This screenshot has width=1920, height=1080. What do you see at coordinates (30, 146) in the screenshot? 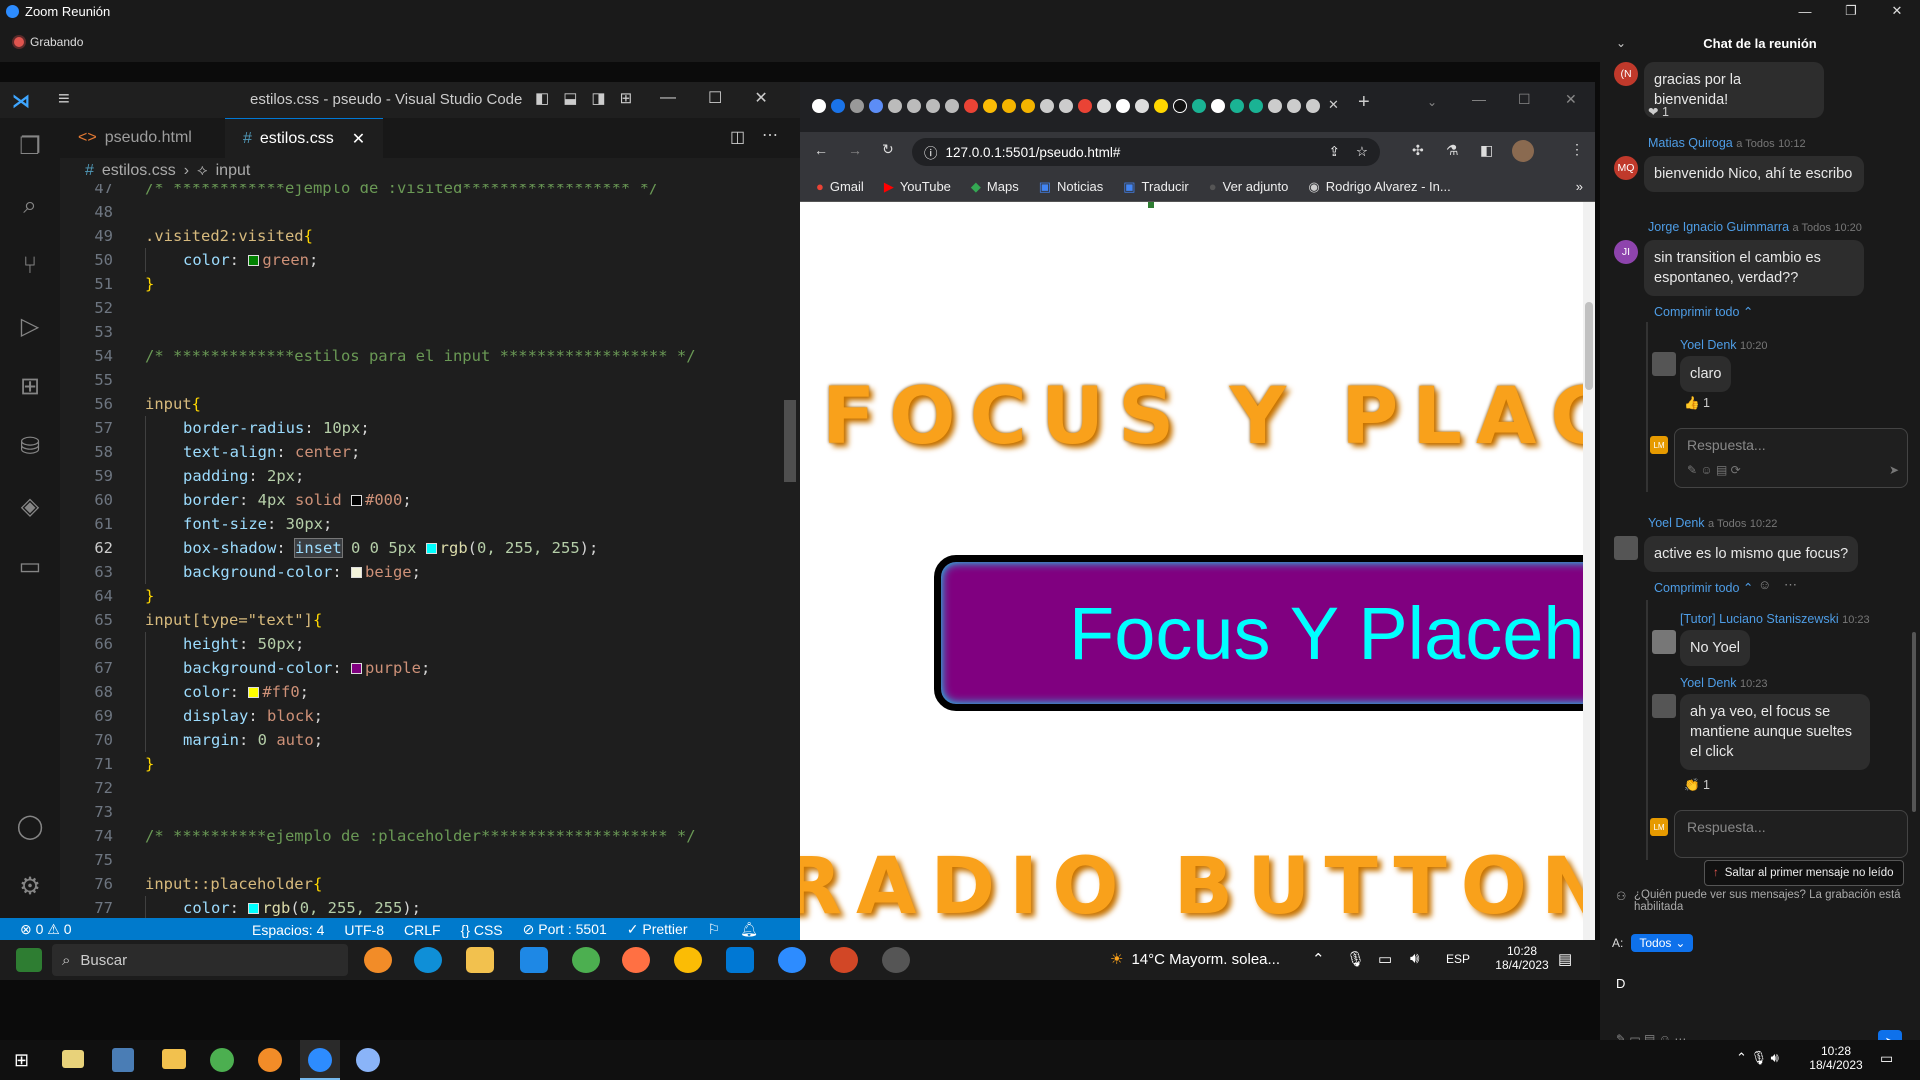
I see `explorer-icon: ❐` at bounding box center [30, 146].